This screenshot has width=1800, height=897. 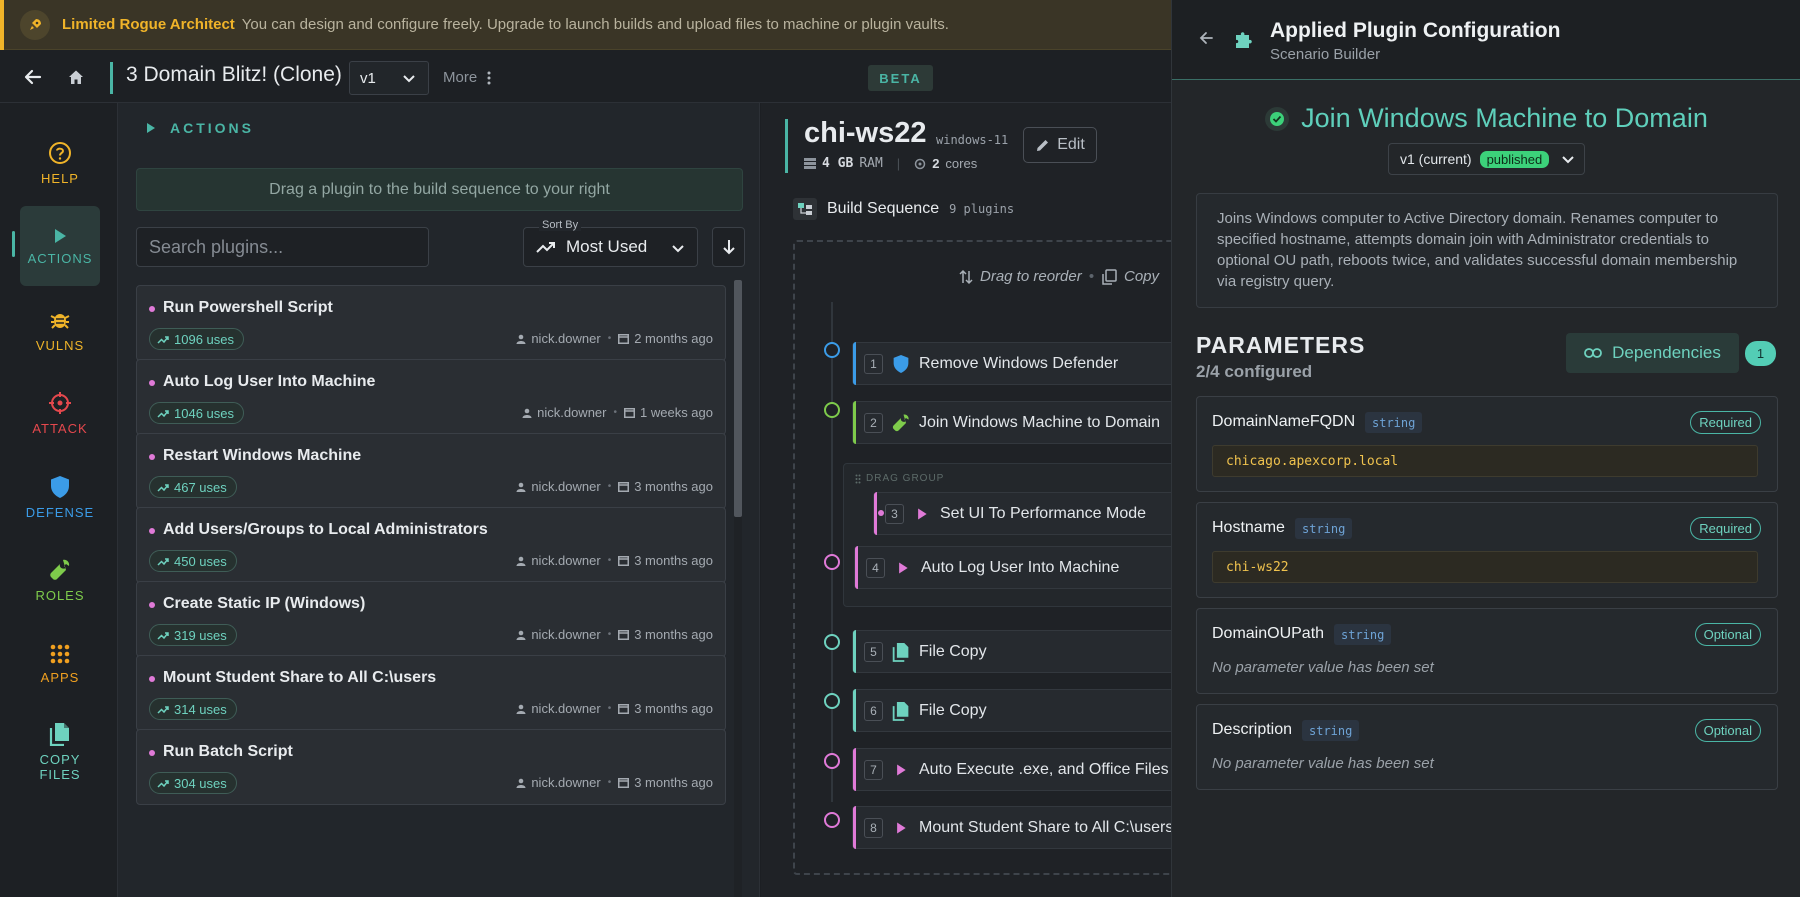 I want to click on build-step: 1 Remove Windows Defender, so click(x=1011, y=363).